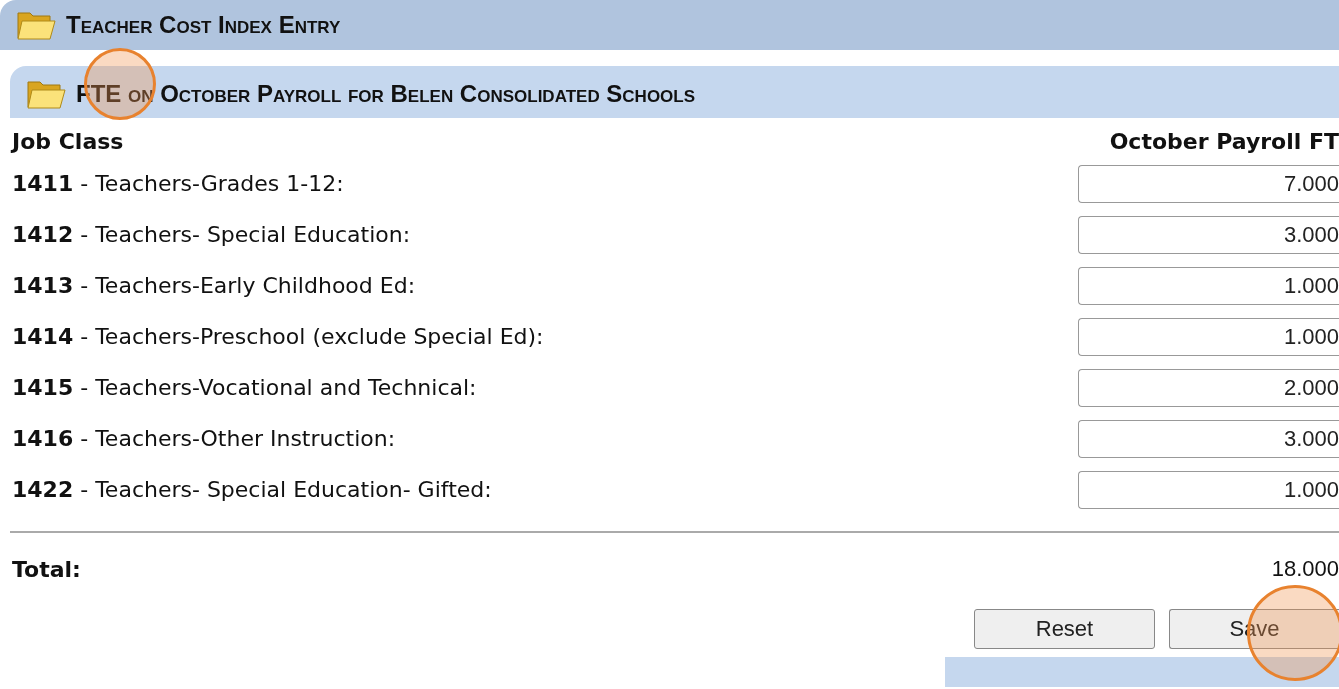 This screenshot has width=1339, height=689. I want to click on fte-input-field: 2.000, so click(1208, 387).